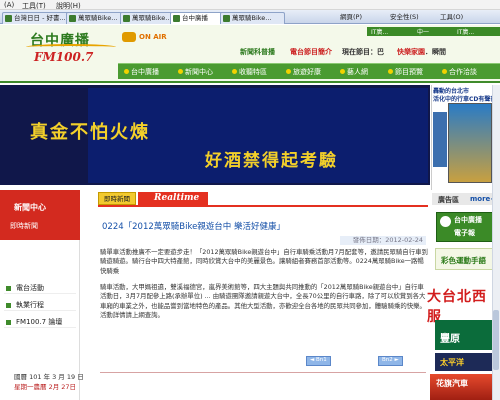  Describe the element at coordinates (40, 215) in the screenshot. I see `news-center-block` at that location.